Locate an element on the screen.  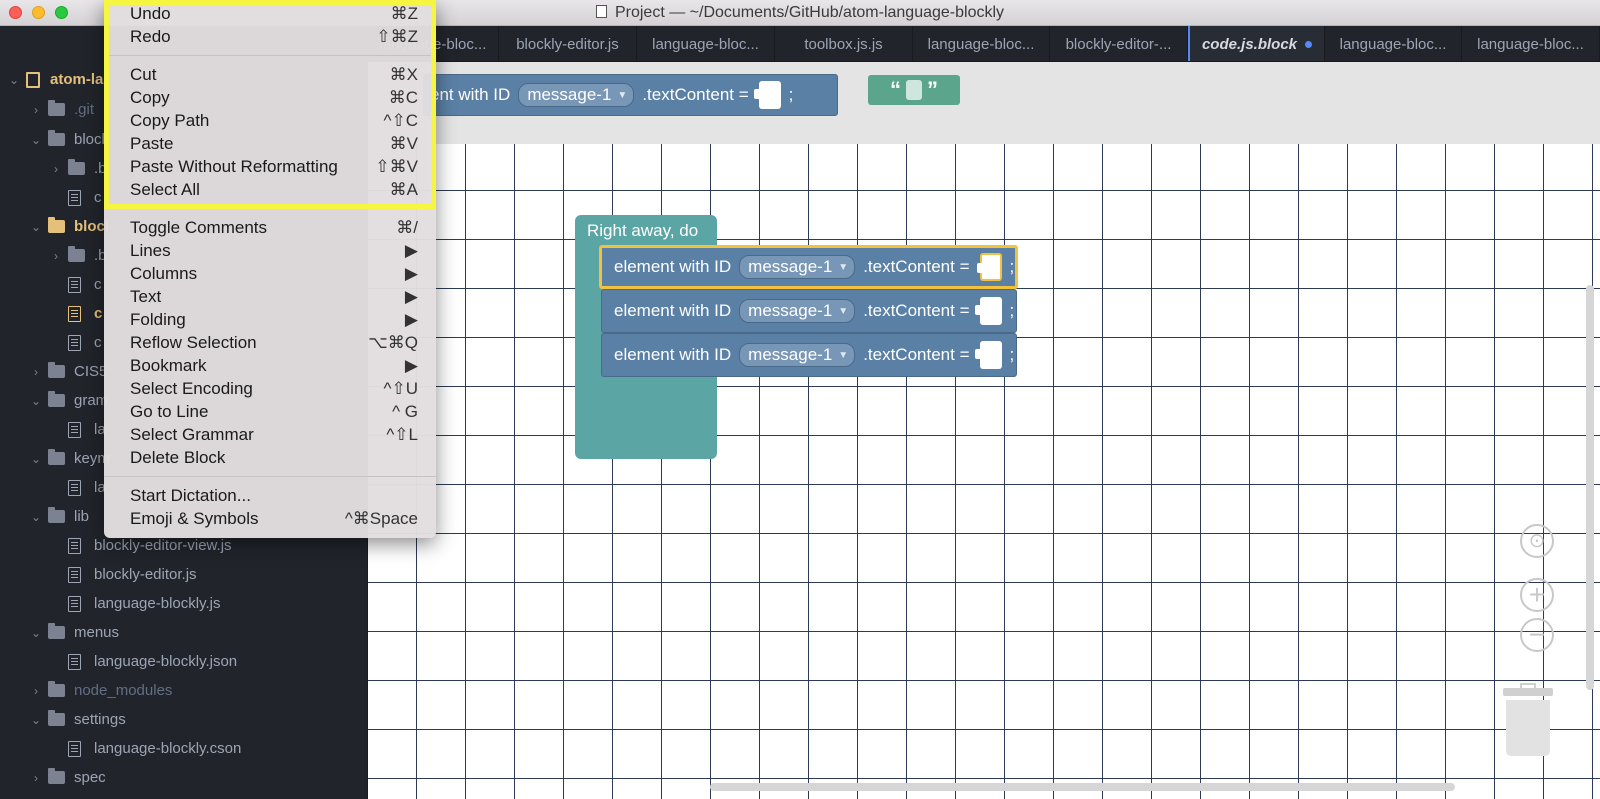
tree-folder-node-modules: › node_modules is located at coordinates (183, 690).